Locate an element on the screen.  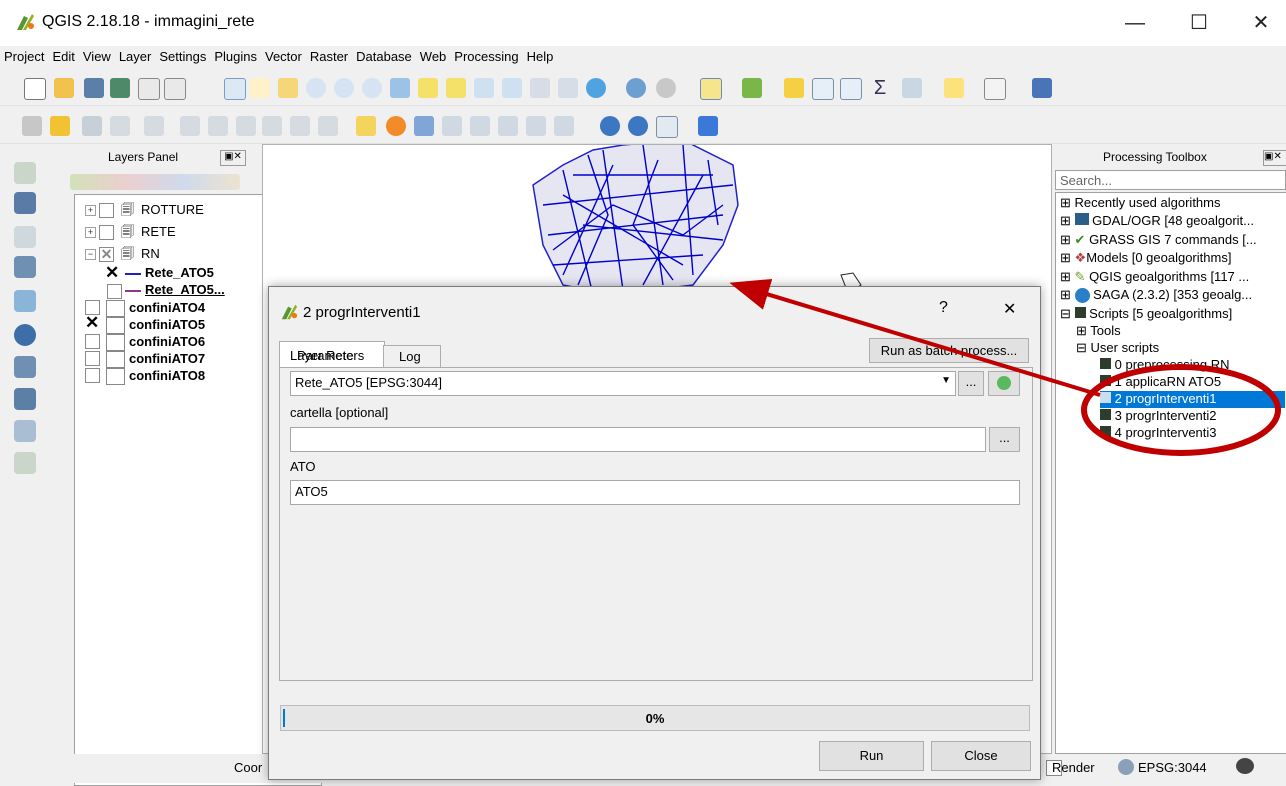
save-as-icon is located at coordinates (120, 88).